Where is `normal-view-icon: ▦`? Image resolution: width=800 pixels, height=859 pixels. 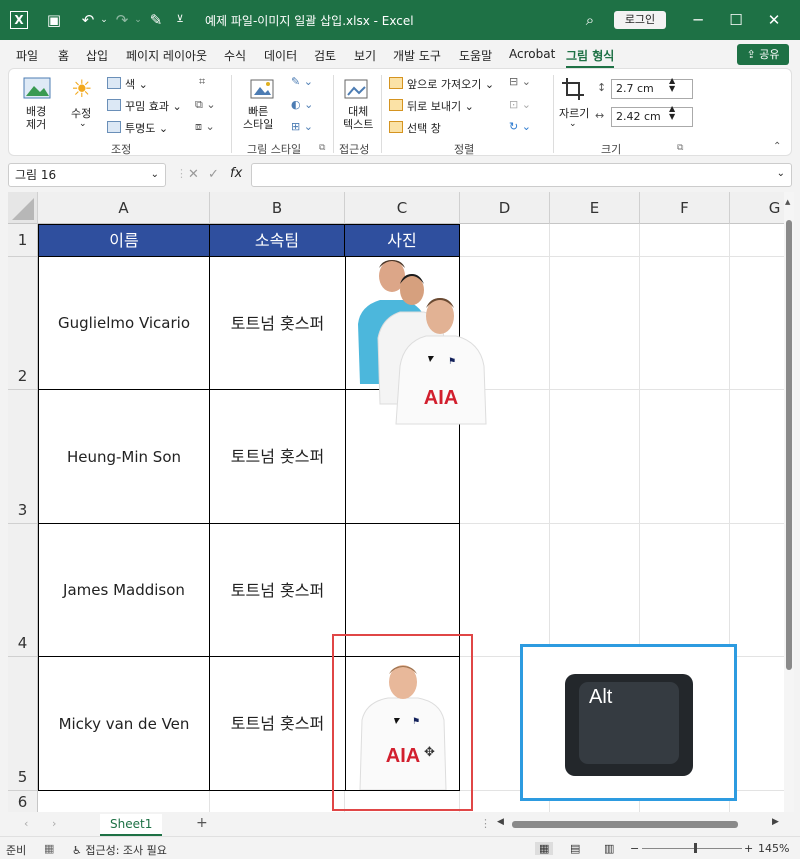
normal-view-icon: ▦ is located at coordinates (544, 848).